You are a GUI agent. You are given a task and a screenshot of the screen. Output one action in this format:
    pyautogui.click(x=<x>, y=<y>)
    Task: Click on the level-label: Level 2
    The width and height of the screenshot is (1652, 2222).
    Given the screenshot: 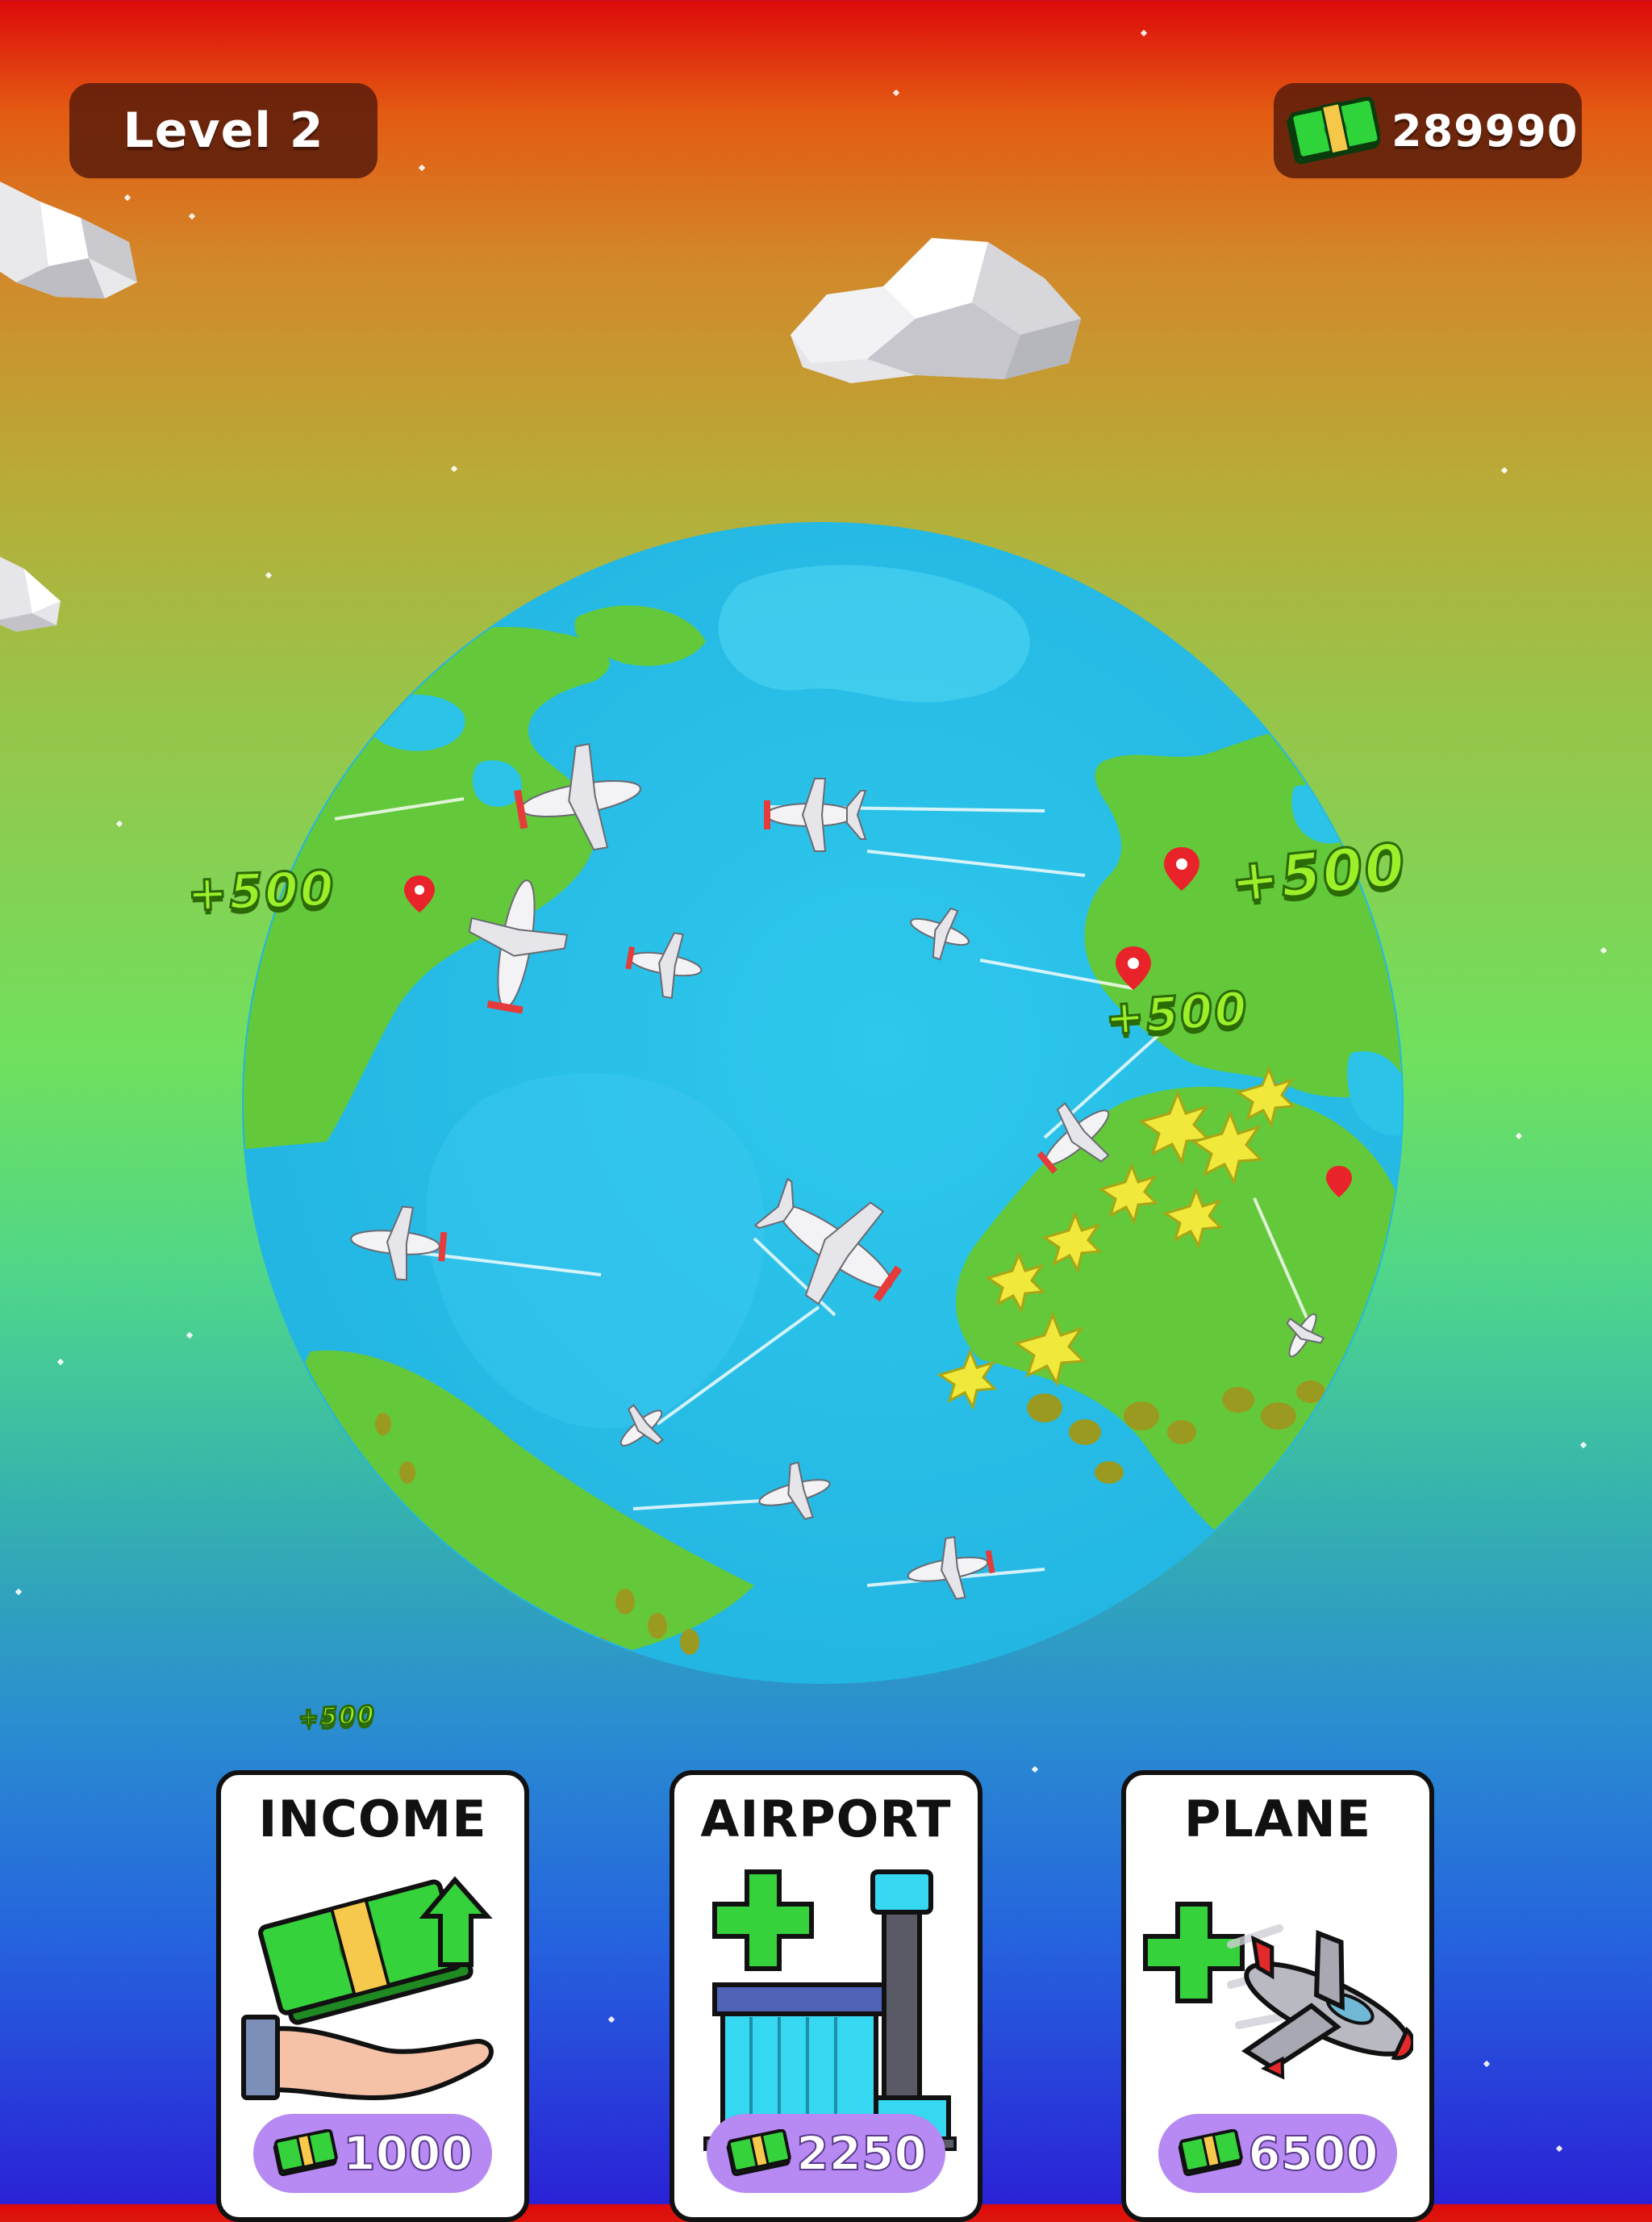 What is the action you would take?
    pyautogui.click(x=223, y=130)
    